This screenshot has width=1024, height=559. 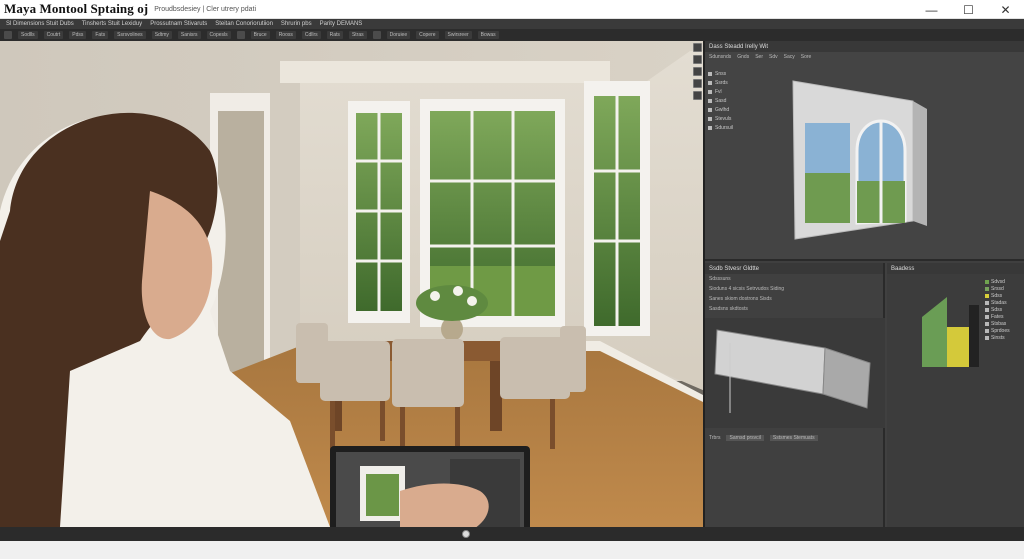 I want to click on grid-icon, so click(x=697, y=59).